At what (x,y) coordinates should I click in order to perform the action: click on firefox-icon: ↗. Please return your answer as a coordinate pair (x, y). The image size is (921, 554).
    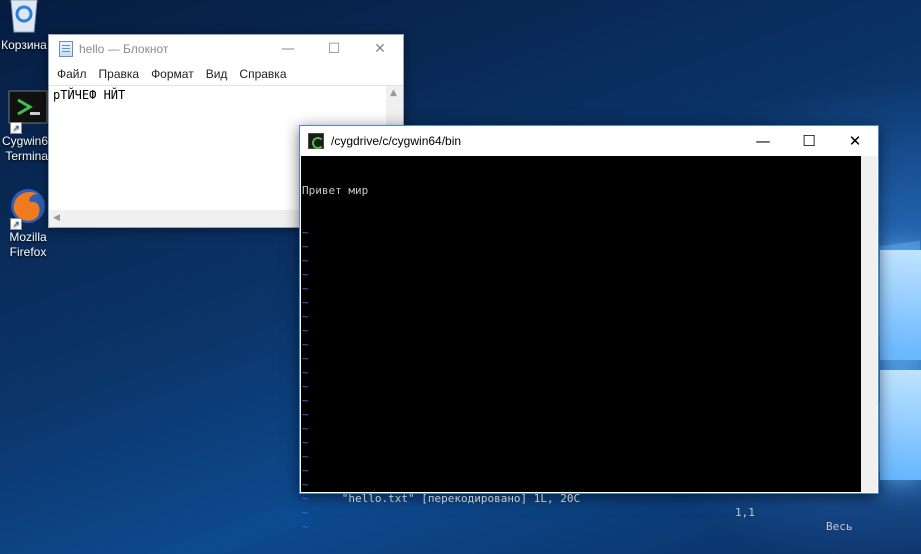
    Looking at the image, I should click on (28, 208).